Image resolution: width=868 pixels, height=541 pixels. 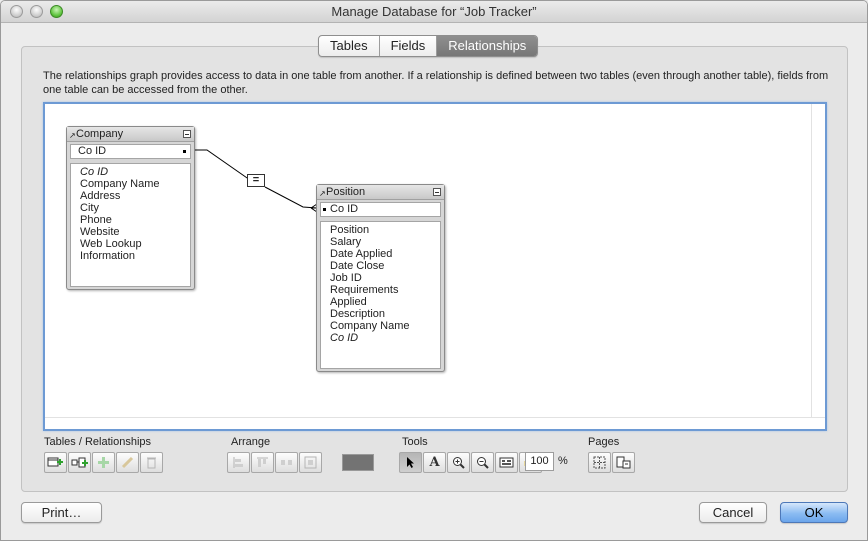 I want to click on pointer-tool-button, so click(x=410, y=462).